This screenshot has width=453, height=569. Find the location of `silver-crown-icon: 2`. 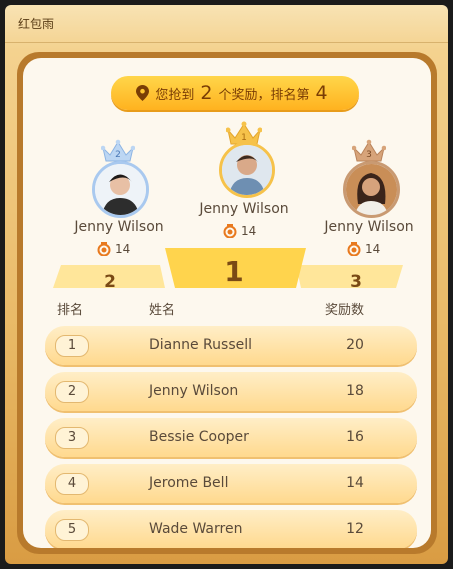

silver-crown-icon: 2 is located at coordinates (118, 150).